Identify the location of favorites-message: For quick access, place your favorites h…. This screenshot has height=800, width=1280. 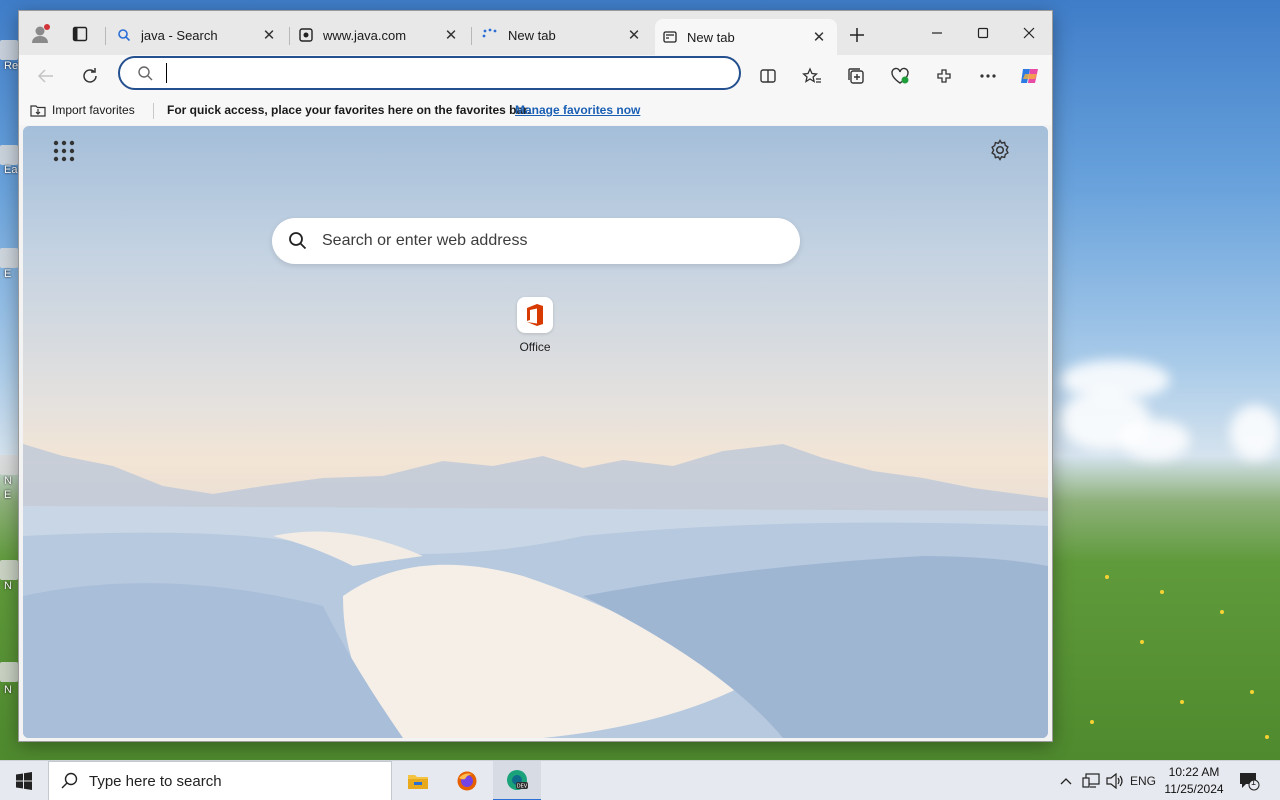
(349, 110).